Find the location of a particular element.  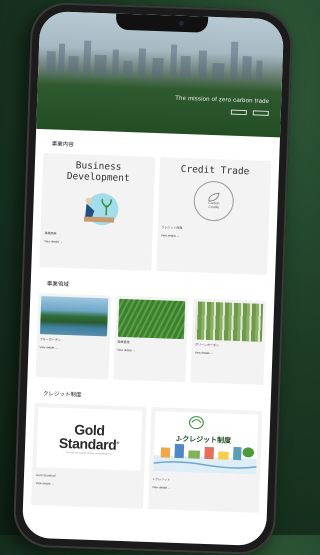

credit-card-j-credit: J-クレジット制度 J-クレジット View details → is located at coordinates (205, 460).